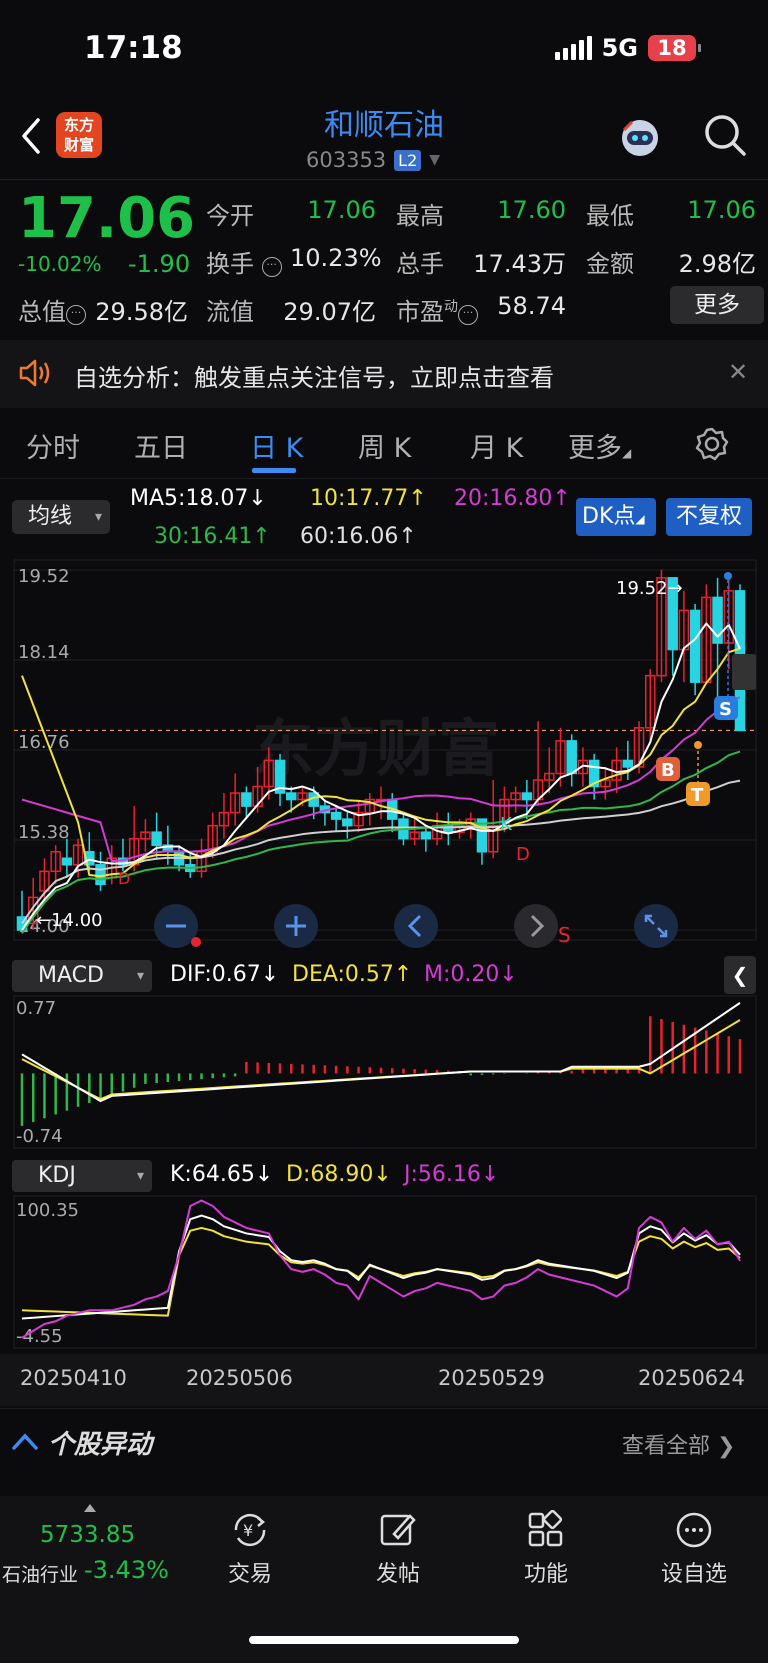  What do you see at coordinates (435, 160) in the screenshot?
I see `chevron-down-icon: ▼` at bounding box center [435, 160].